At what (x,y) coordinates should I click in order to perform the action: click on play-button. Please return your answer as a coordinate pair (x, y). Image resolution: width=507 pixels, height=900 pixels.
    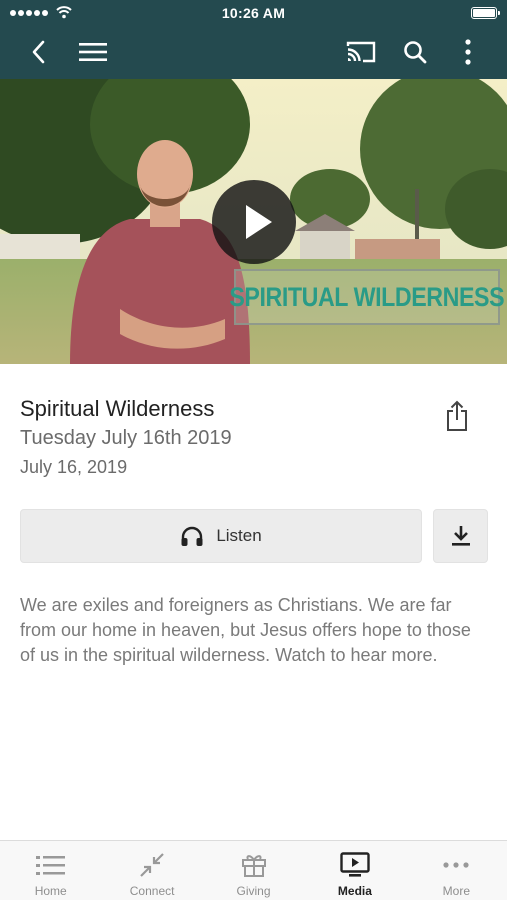
    Looking at the image, I should click on (254, 222).